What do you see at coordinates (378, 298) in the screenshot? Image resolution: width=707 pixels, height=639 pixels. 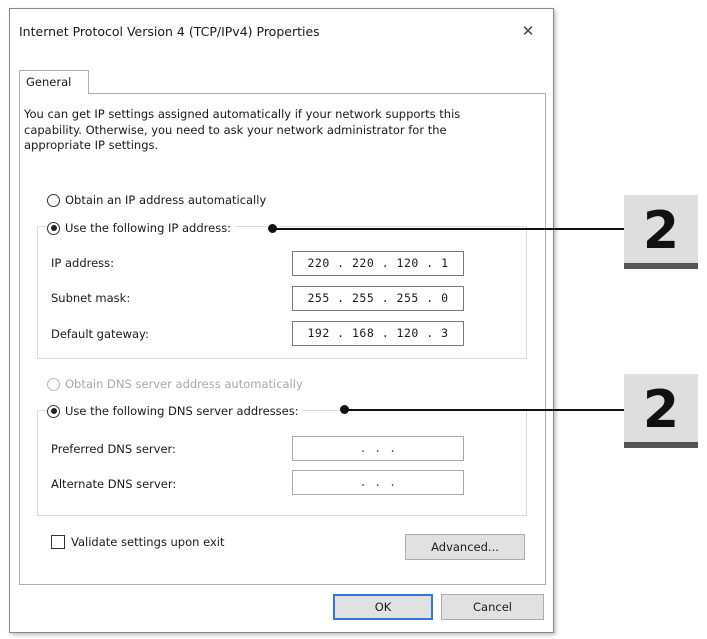 I see `subnet-mask-input: 255 . 255 . 255 . 0` at bounding box center [378, 298].